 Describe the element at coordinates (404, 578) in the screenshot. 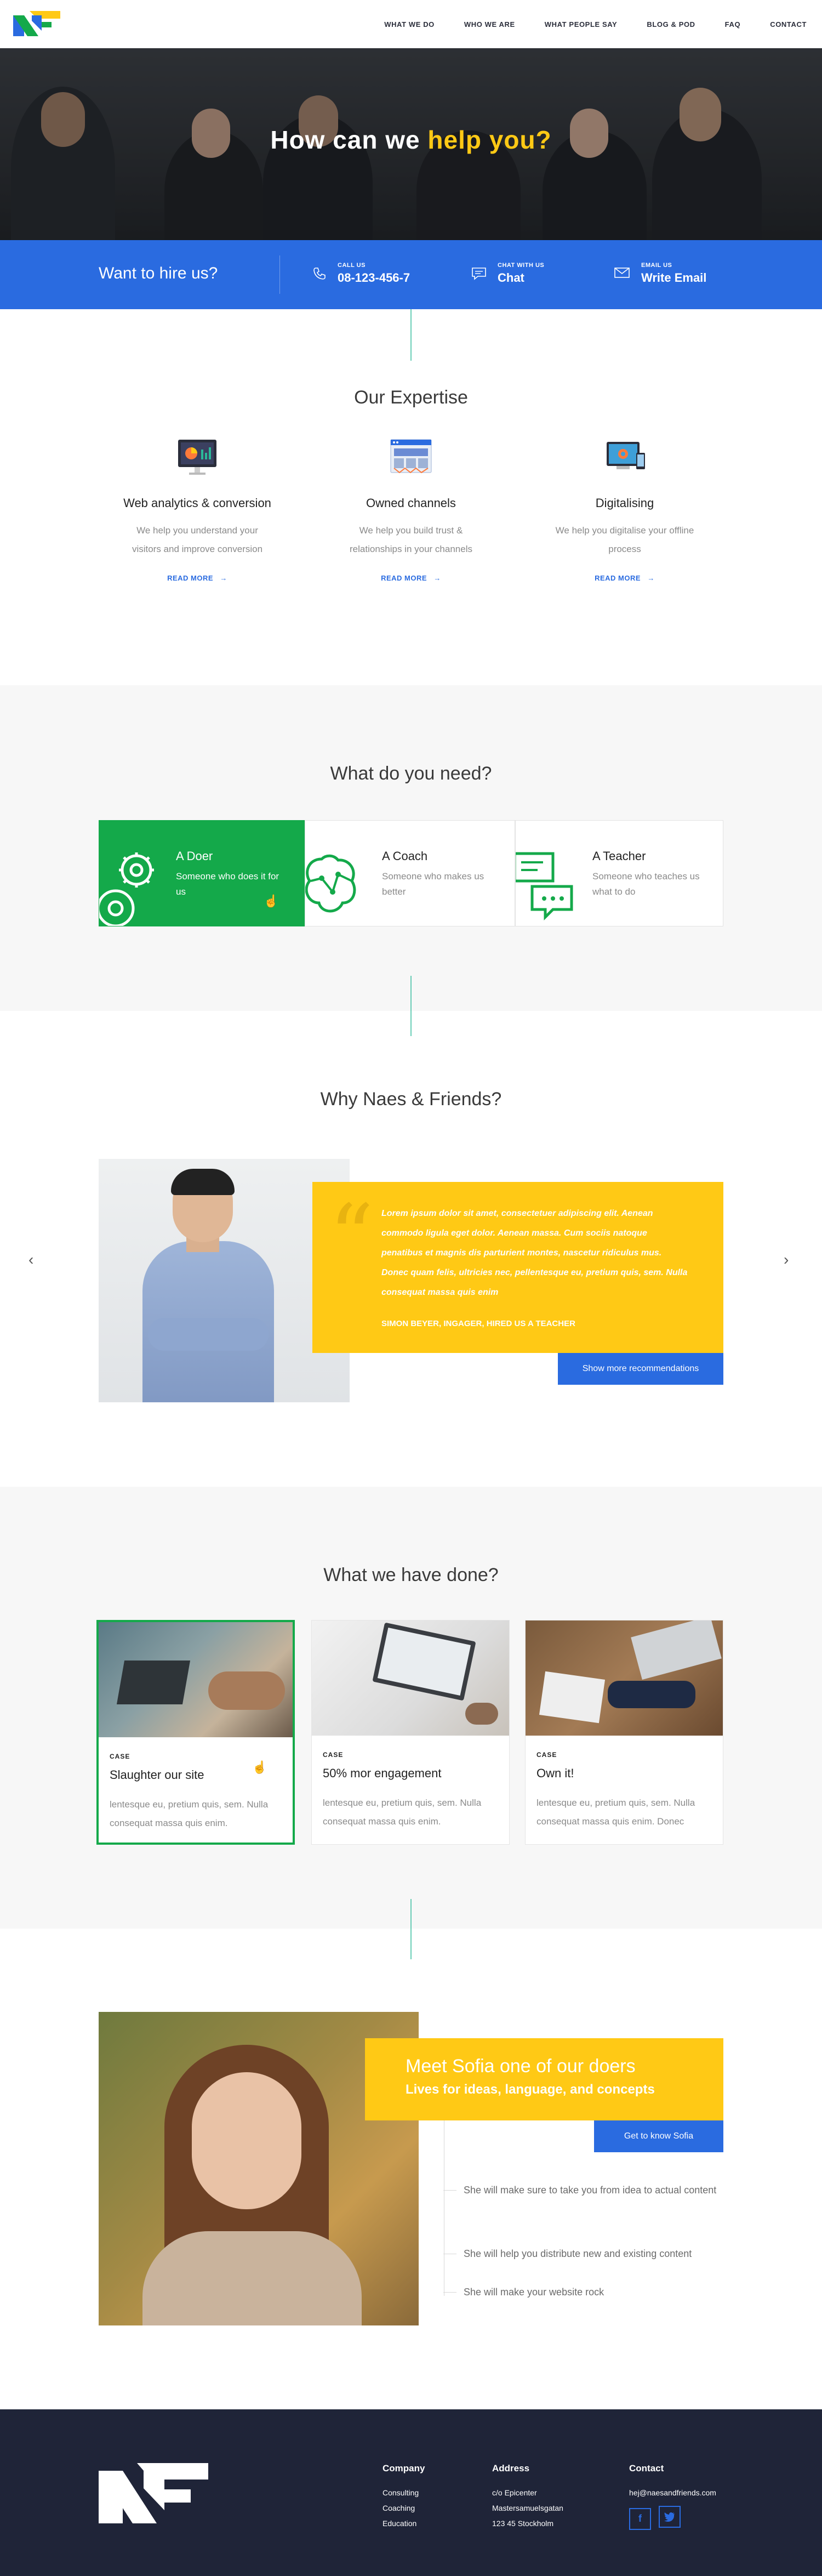

I see `read-more-channels-label: READ MORE` at that location.